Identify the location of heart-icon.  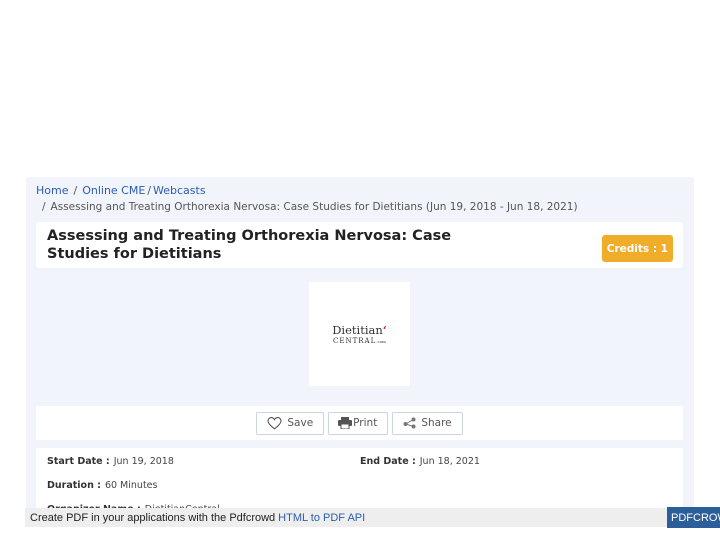
(274, 423).